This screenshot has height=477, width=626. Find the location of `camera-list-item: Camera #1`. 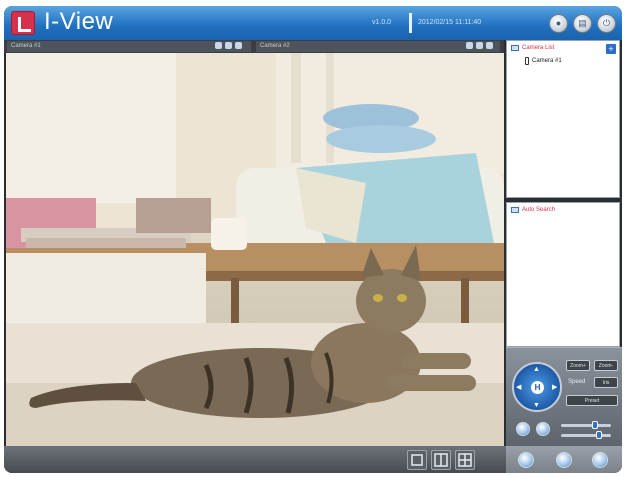

camera-list-item: Camera #1 is located at coordinates (543, 61).